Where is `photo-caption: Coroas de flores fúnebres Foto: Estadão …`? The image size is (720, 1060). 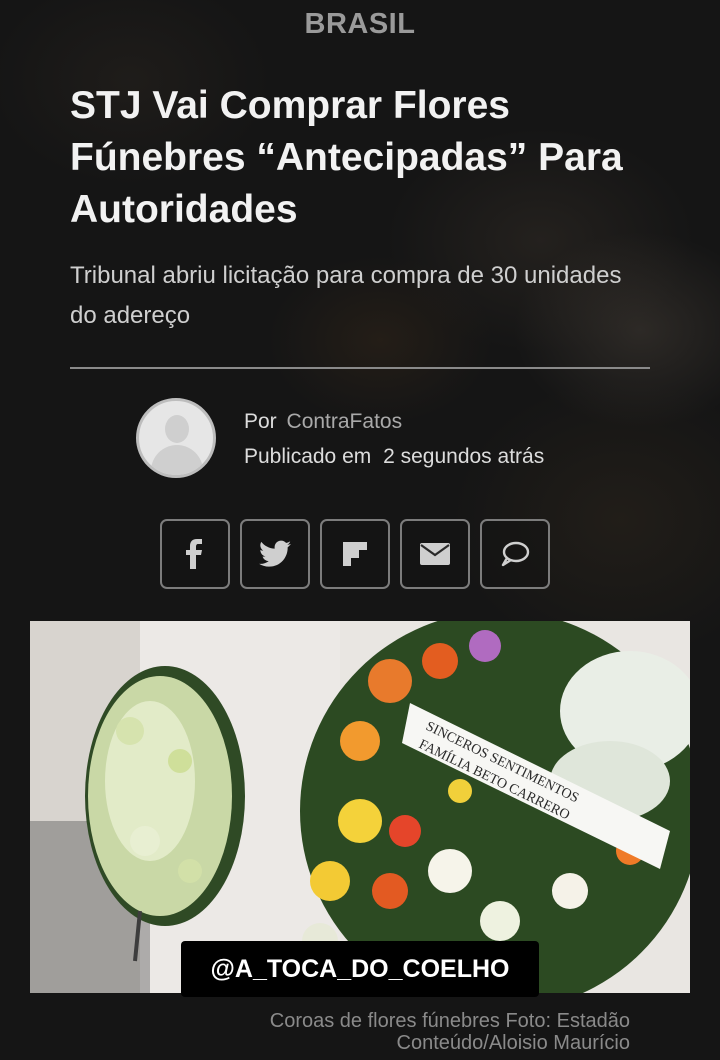 photo-caption: Coroas de flores fúnebres Foto: Estadão … is located at coordinates (449, 1032).